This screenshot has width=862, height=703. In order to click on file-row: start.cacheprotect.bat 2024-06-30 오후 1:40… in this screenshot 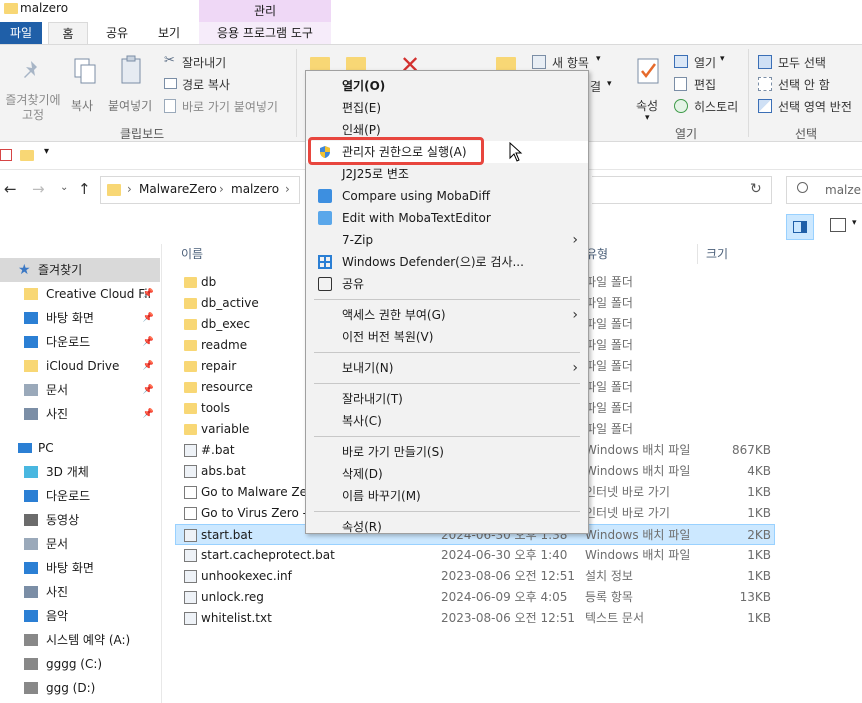, I will do `click(476, 555)`.